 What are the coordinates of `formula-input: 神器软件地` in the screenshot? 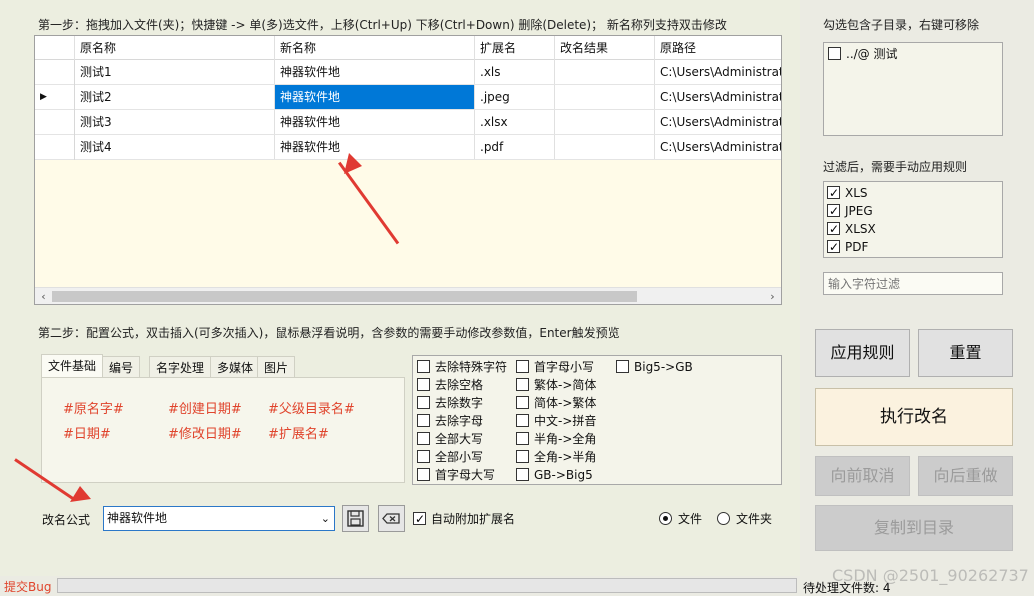 It's located at (137, 518).